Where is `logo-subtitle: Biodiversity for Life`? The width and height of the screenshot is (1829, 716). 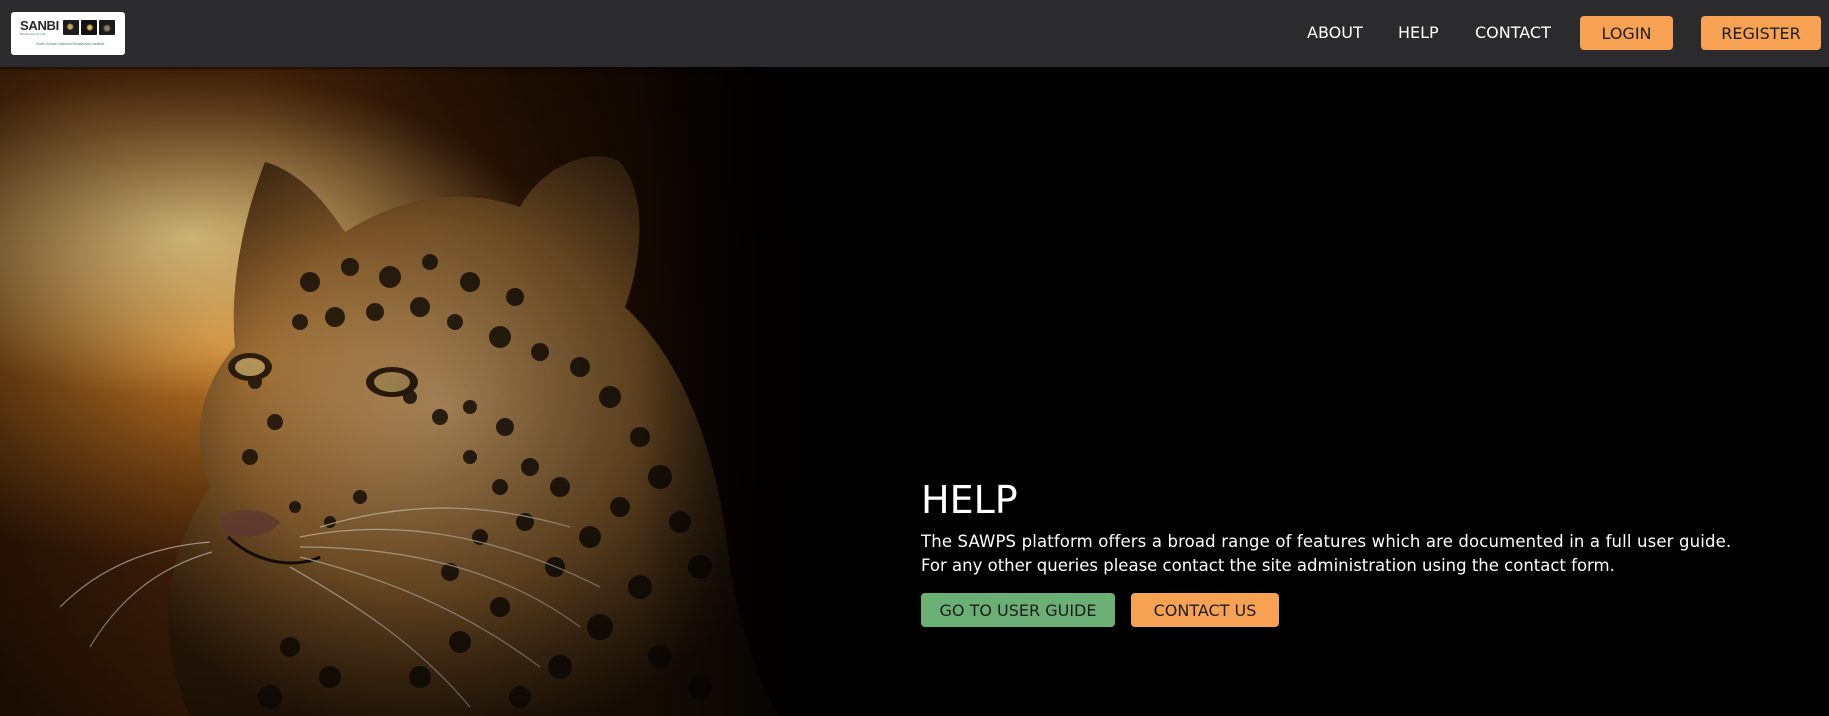 logo-subtitle: Biodiversity for Life is located at coordinates (33, 34).